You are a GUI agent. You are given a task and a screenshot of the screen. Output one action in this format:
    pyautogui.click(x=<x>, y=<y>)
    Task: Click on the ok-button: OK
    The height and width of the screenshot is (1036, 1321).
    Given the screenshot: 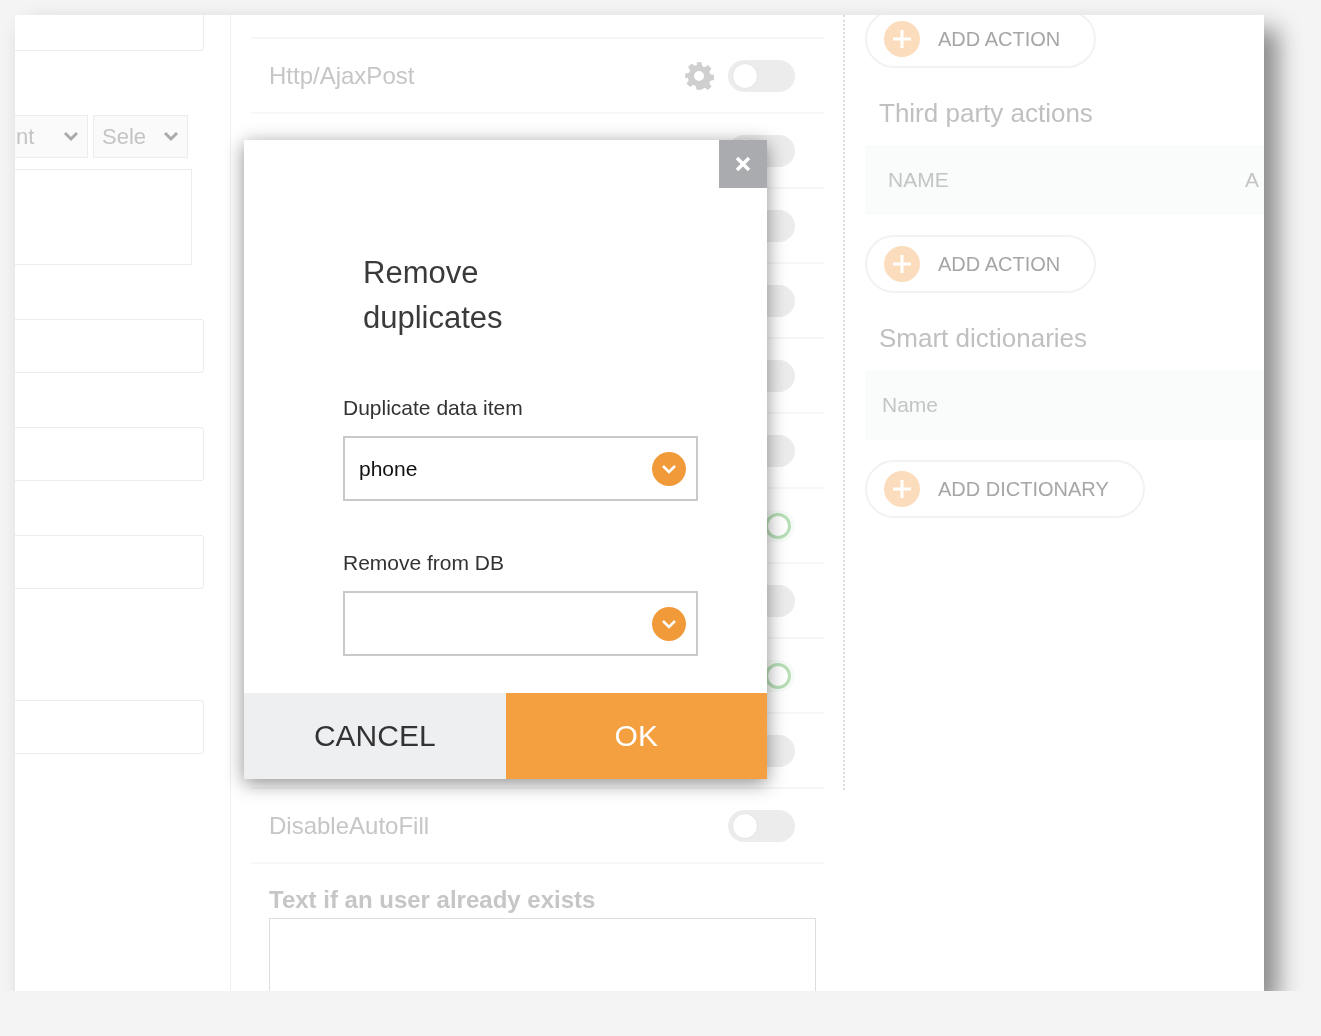 What is the action you would take?
    pyautogui.click(x=636, y=736)
    